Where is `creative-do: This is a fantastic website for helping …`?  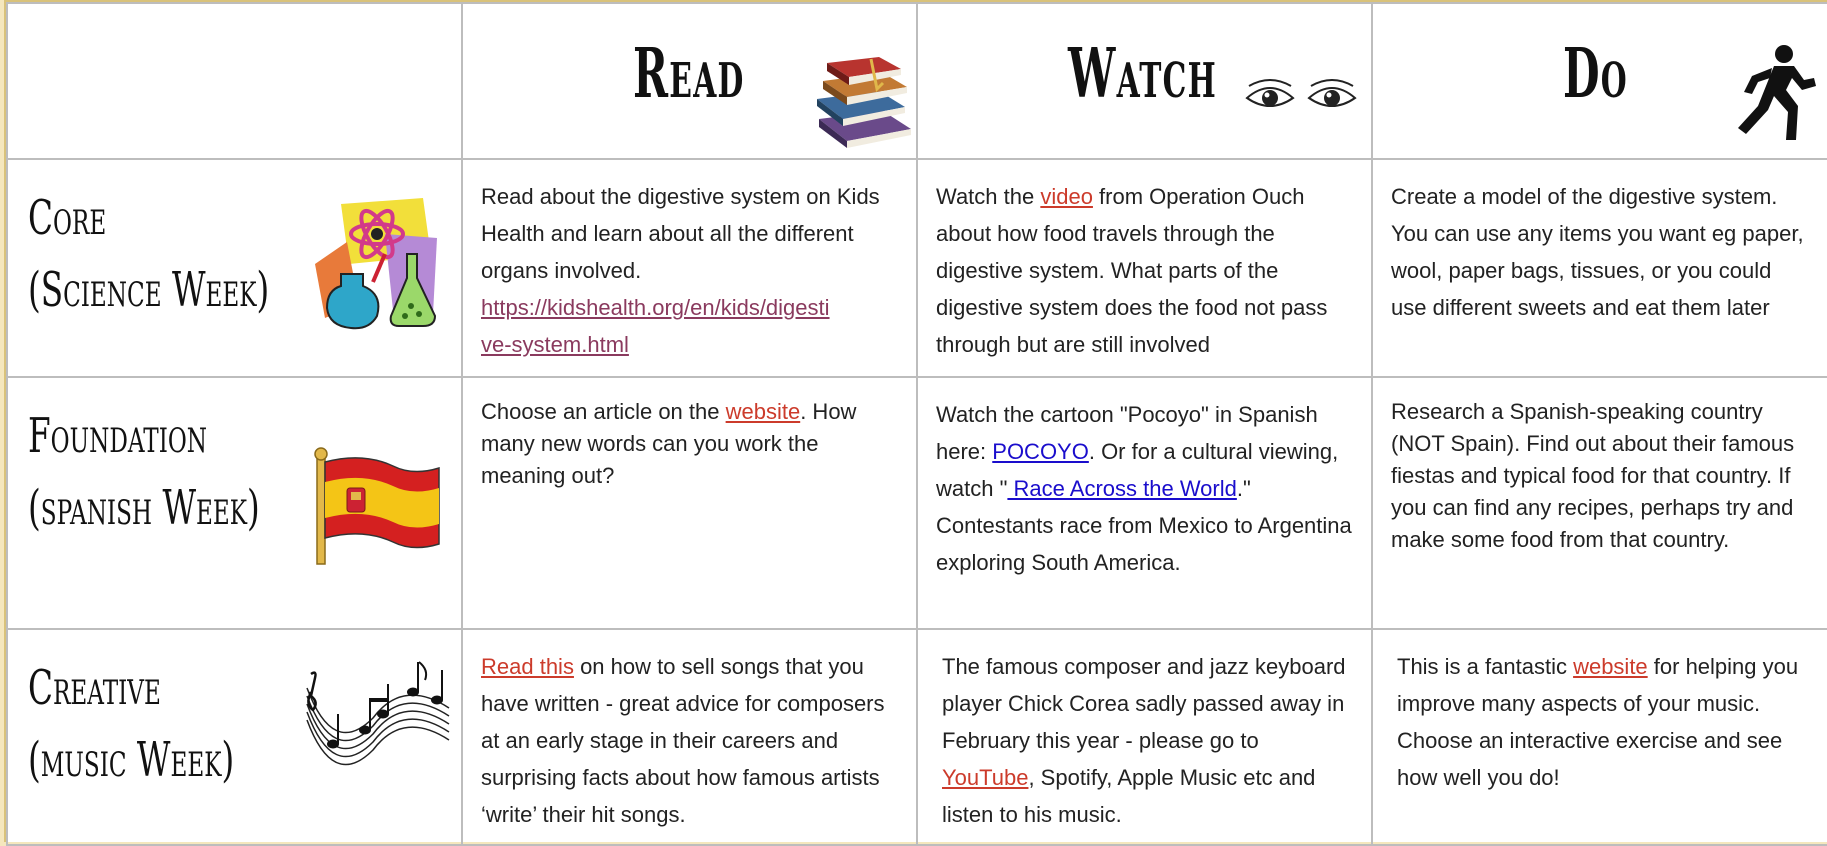
creative-do: This is a fantastic website for helping … is located at coordinates (1600, 713).